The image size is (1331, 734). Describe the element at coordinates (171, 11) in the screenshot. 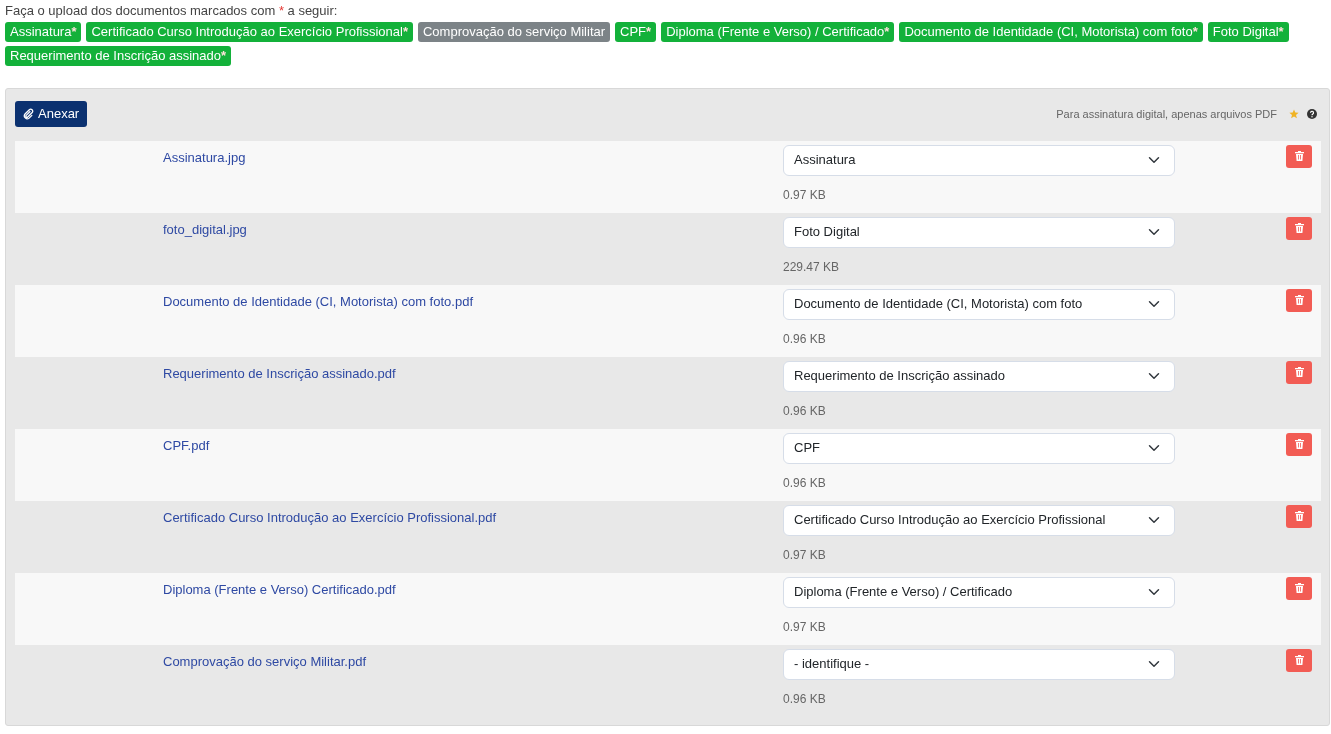

I see `instruction-text: Faça o upload dos documentos marcados com * a seguir:` at that location.